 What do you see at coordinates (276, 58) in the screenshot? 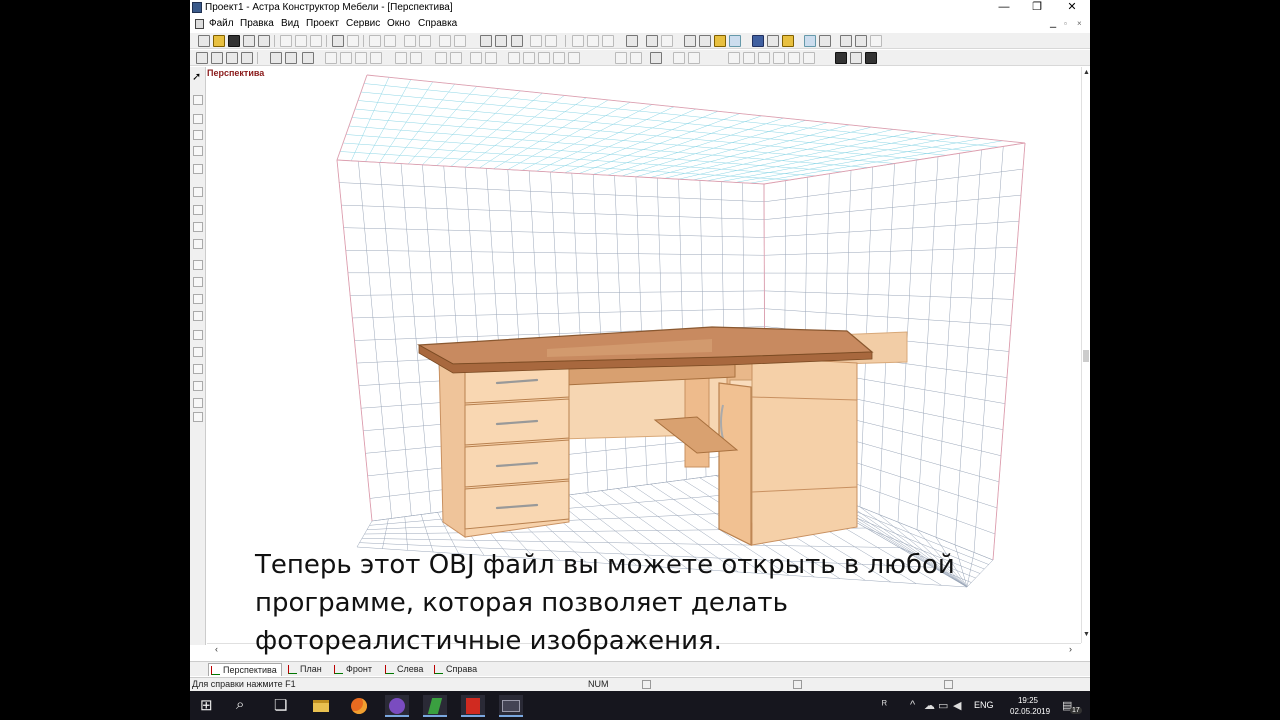
I see `edit-panel-icon` at bounding box center [276, 58].